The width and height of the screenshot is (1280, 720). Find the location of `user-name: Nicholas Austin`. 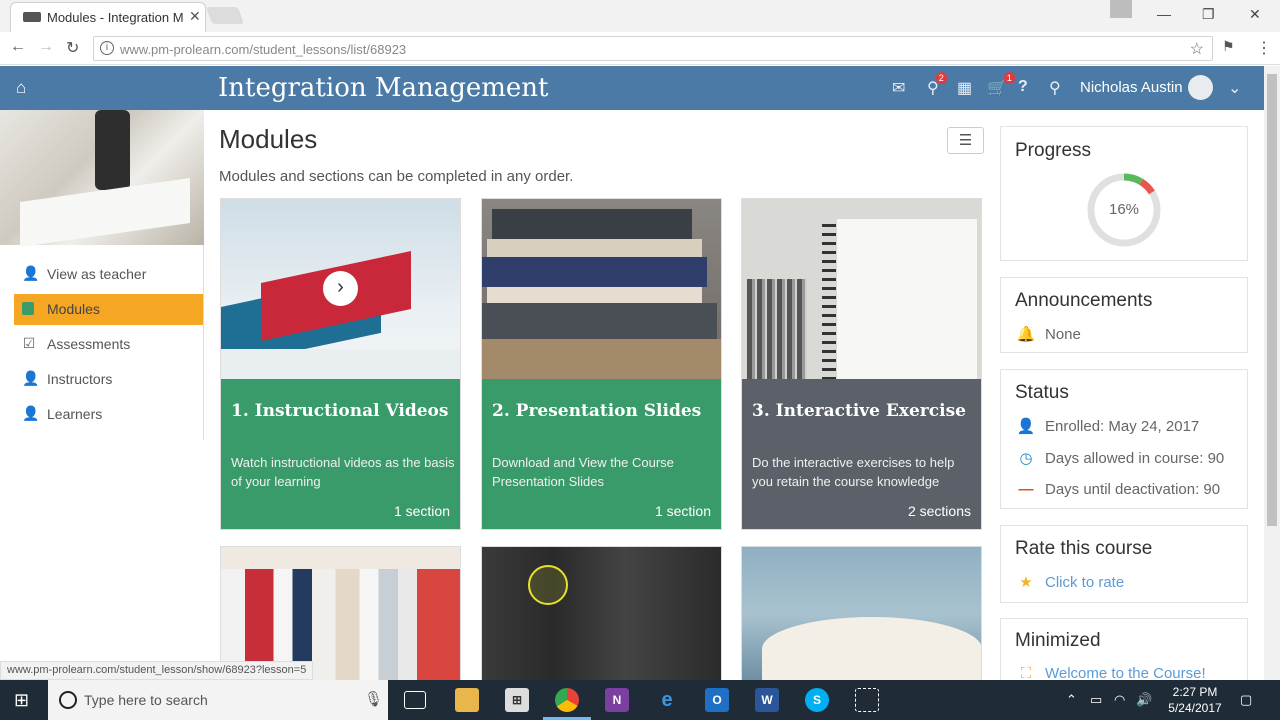

user-name: Nicholas Austin is located at coordinates (1131, 87).